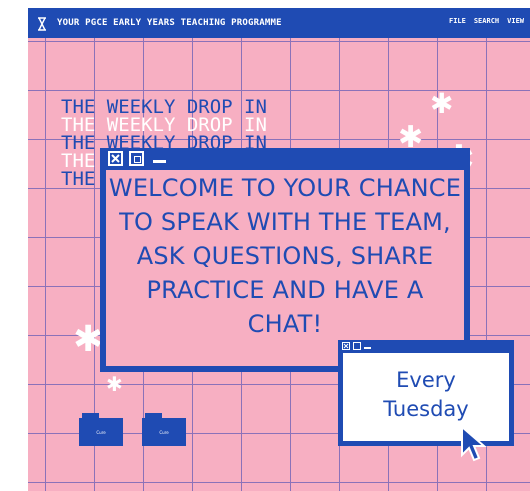  Describe the element at coordinates (285, 222) in the screenshot. I see `welcome-line-2: TO SPEAK WITH THE TEAM,` at that location.